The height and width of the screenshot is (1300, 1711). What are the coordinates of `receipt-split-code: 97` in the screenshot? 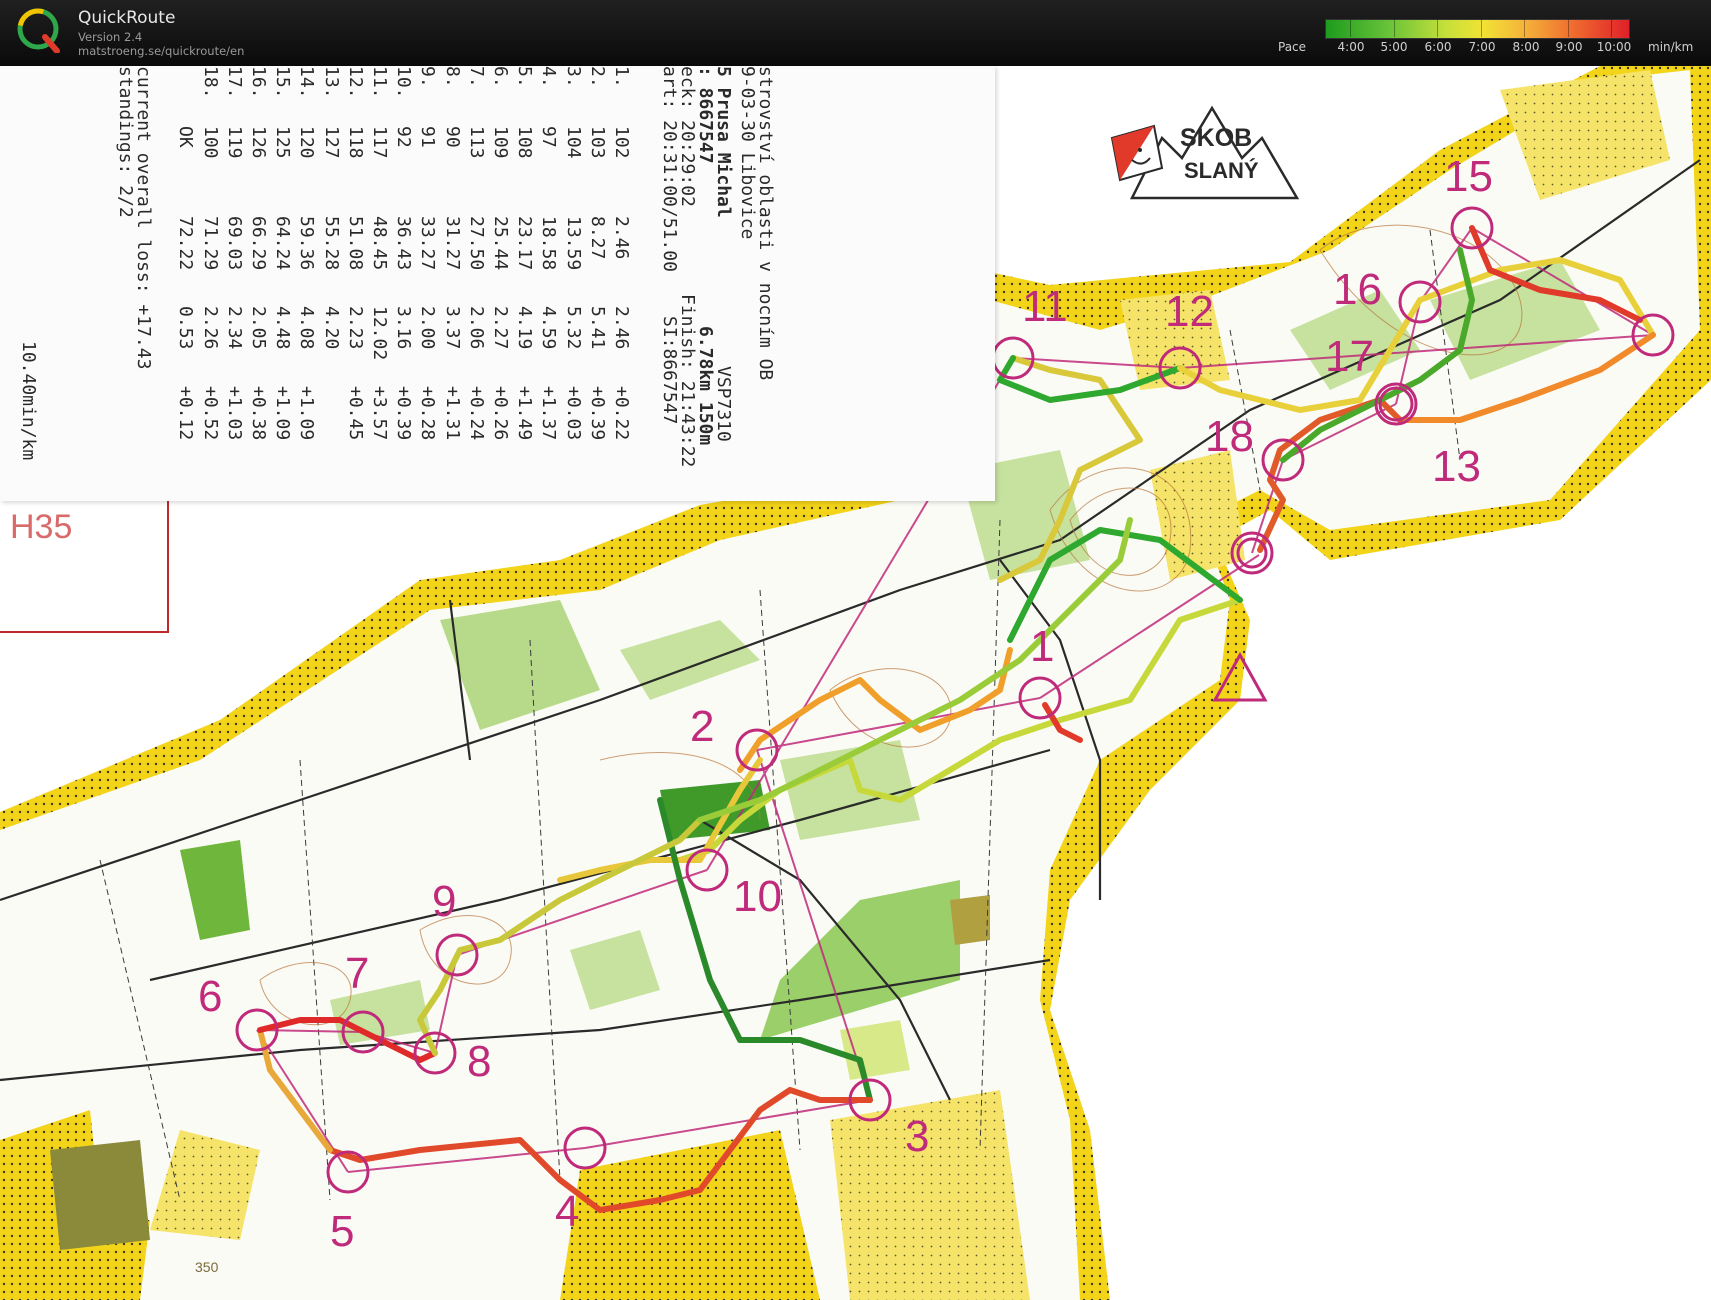 It's located at (549, 137).